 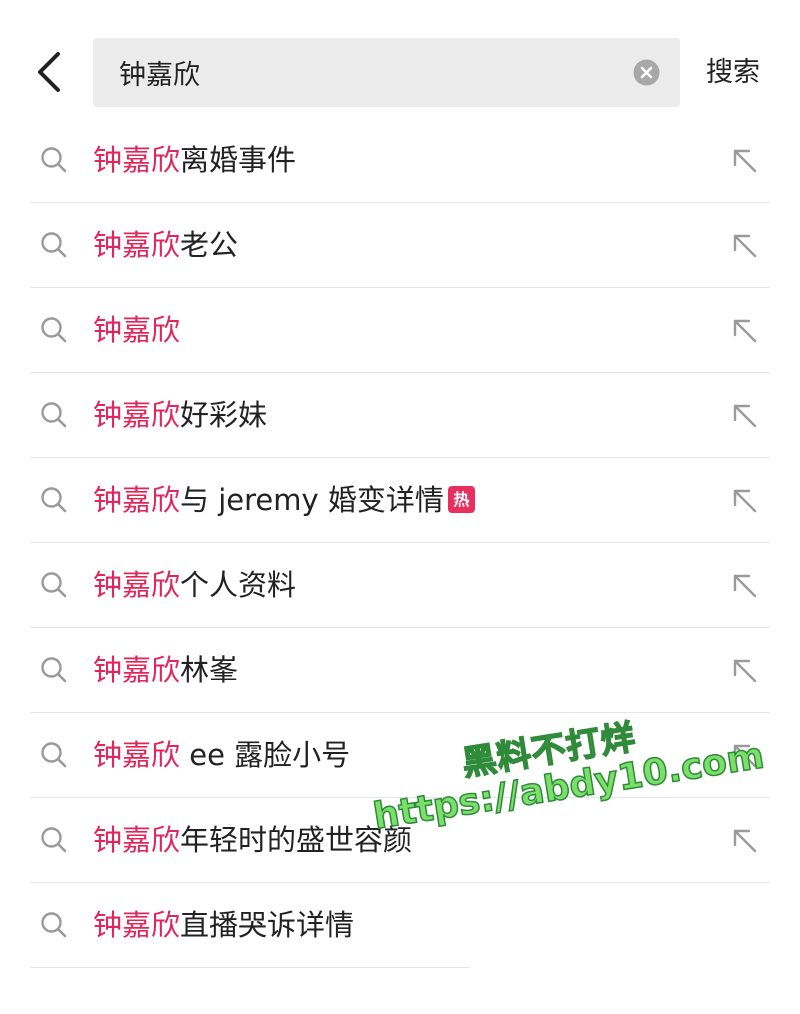 What do you see at coordinates (400, 755) in the screenshot?
I see `suggestion-row: 钟嘉欣 ee 露脸小号` at bounding box center [400, 755].